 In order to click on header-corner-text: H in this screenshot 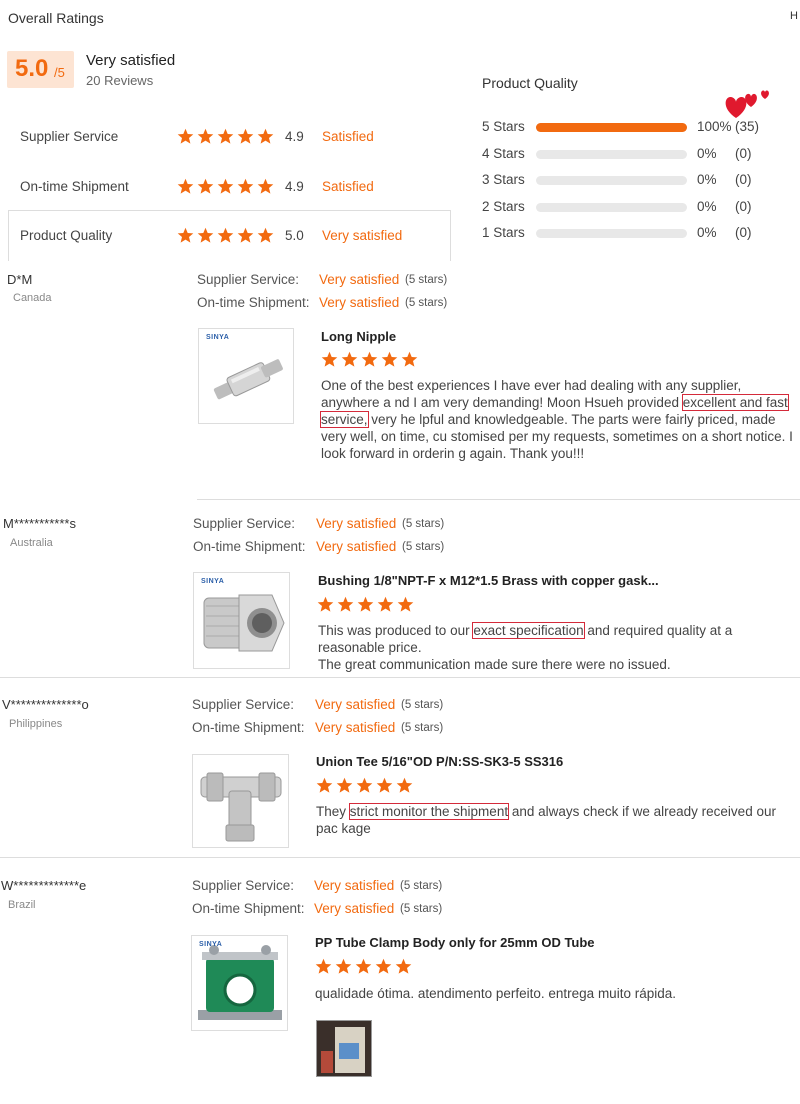, I will do `click(794, 16)`.